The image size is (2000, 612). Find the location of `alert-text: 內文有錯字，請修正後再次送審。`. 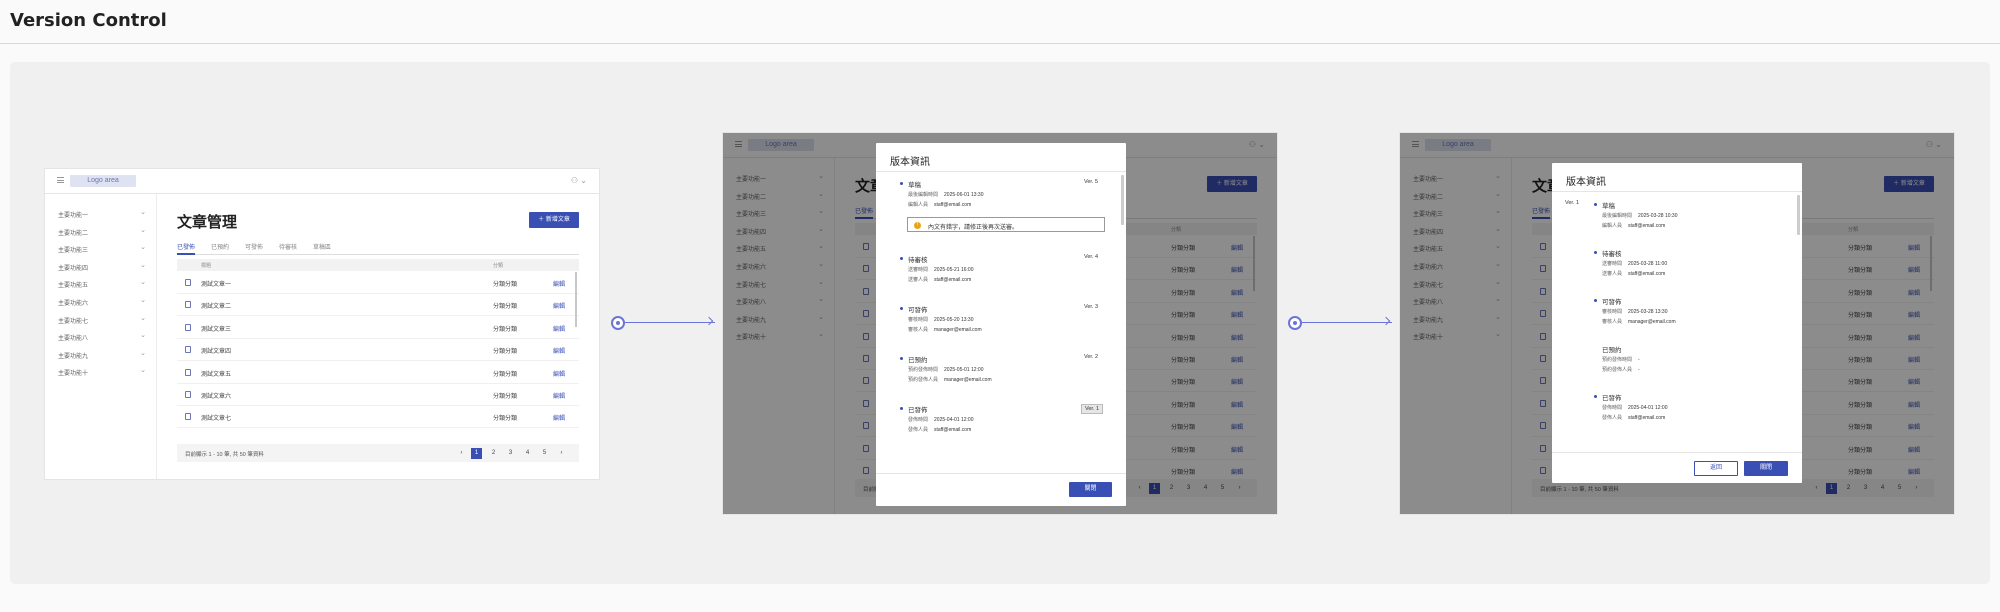

alert-text: 內文有錯字，請修正後再次送審。 is located at coordinates (973, 228).